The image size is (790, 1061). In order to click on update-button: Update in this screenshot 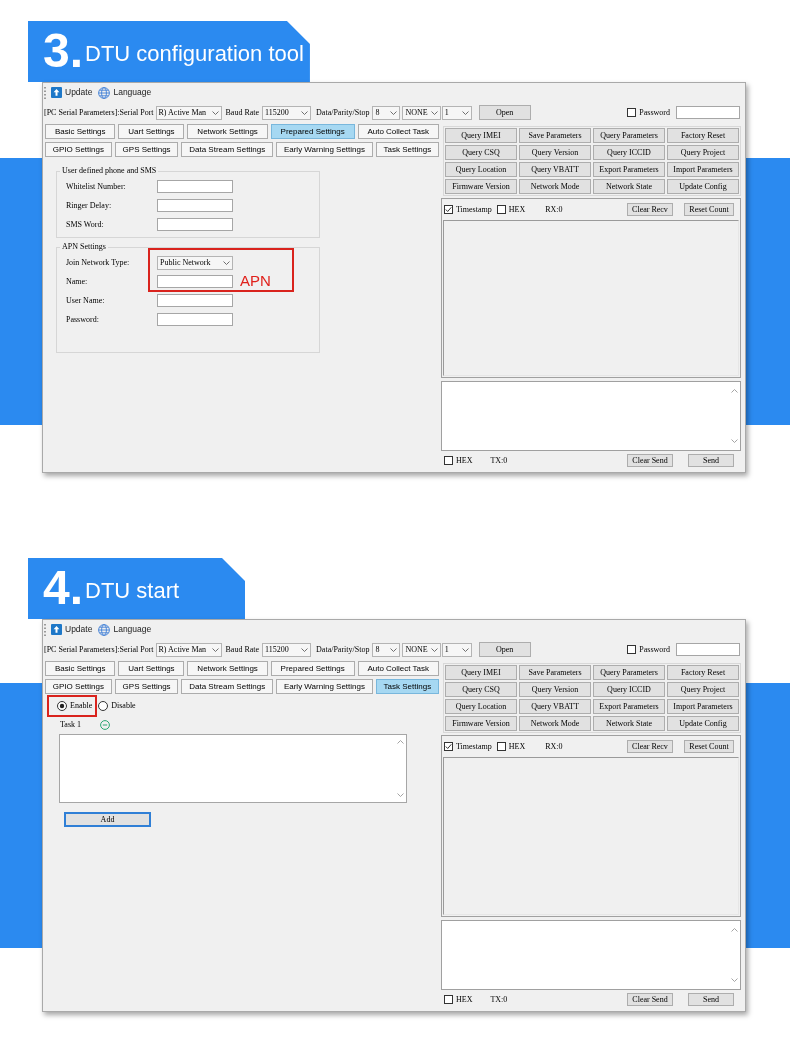, I will do `click(72, 92)`.